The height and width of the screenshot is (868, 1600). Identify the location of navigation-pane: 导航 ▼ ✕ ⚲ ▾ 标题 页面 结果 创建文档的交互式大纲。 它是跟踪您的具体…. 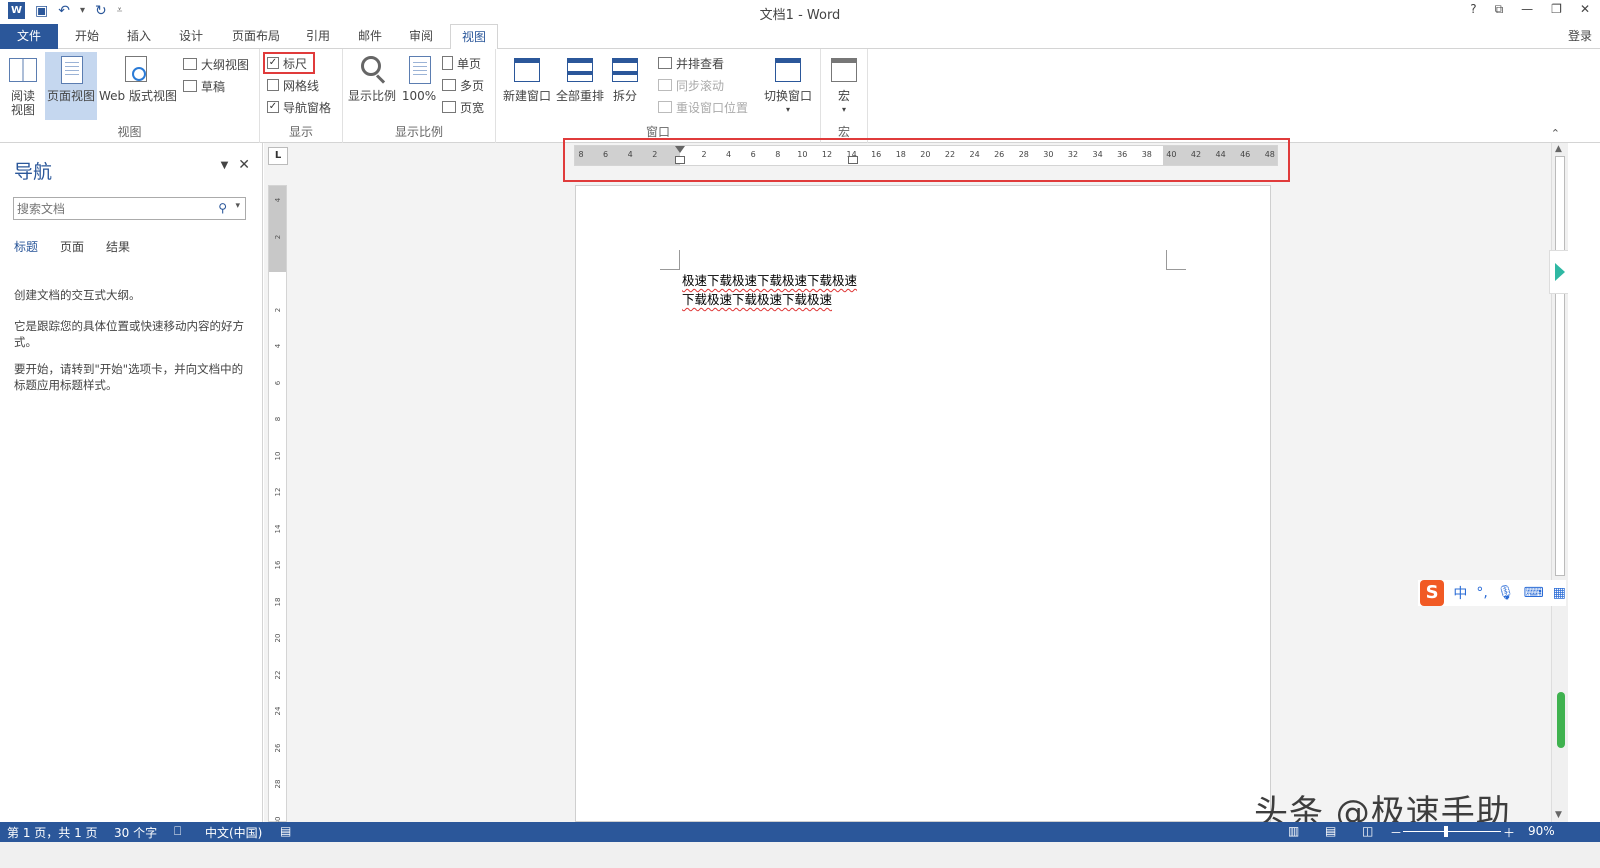
(131, 482).